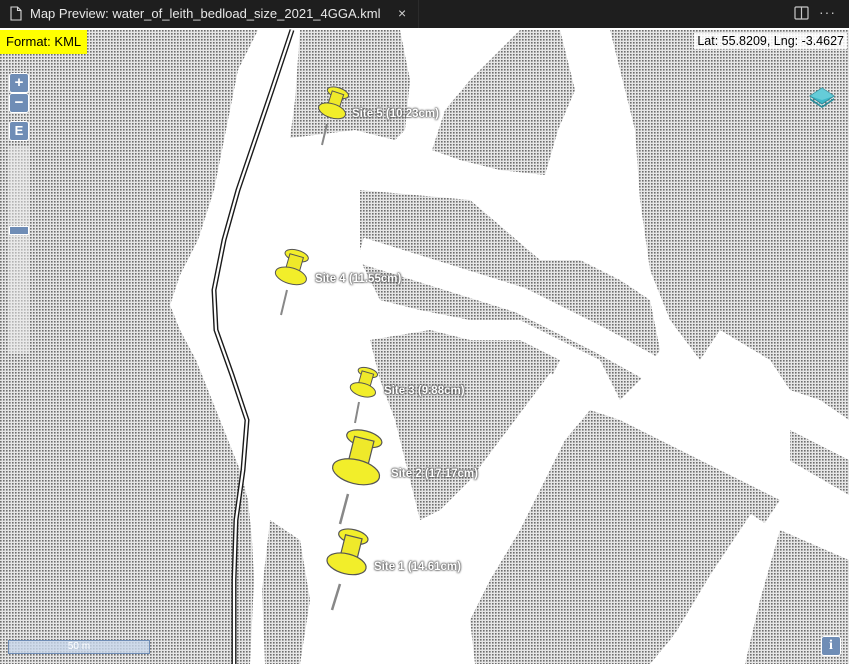 The image size is (849, 664). What do you see at coordinates (831, 646) in the screenshot?
I see `info-button: i` at bounding box center [831, 646].